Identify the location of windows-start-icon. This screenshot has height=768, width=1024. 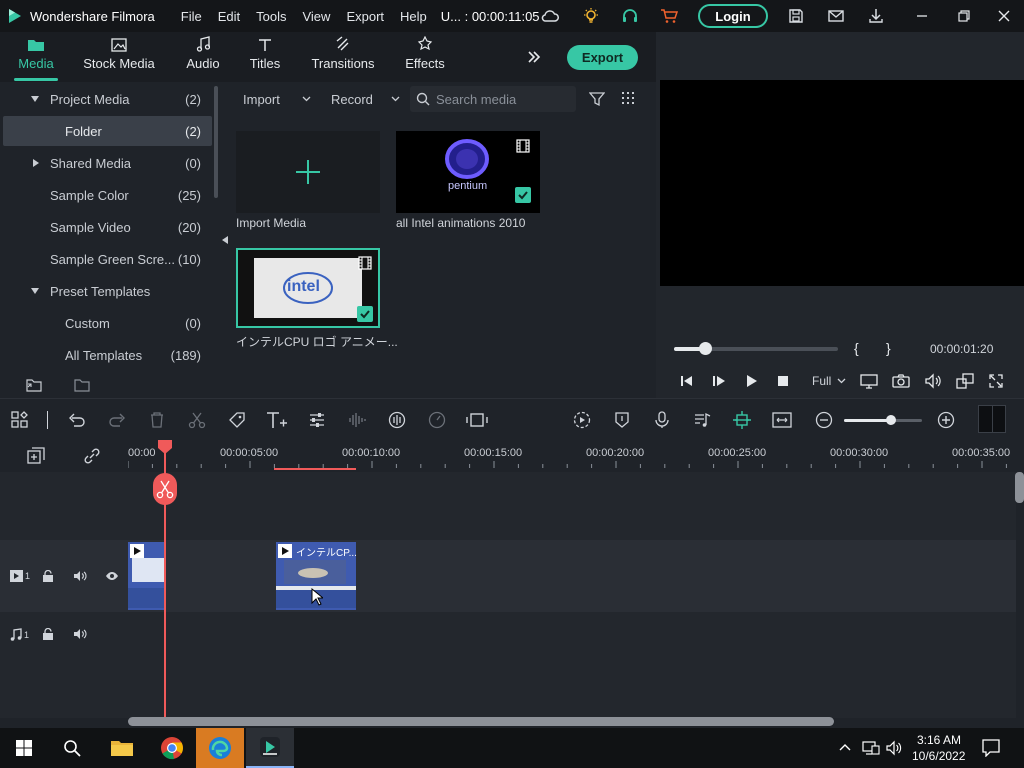
(24, 748).